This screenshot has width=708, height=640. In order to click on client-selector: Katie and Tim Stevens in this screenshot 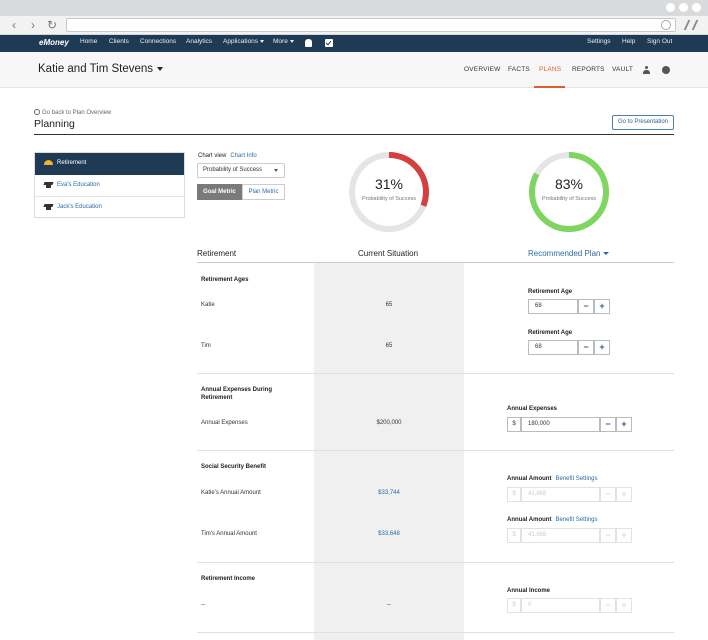, I will do `click(101, 69)`.